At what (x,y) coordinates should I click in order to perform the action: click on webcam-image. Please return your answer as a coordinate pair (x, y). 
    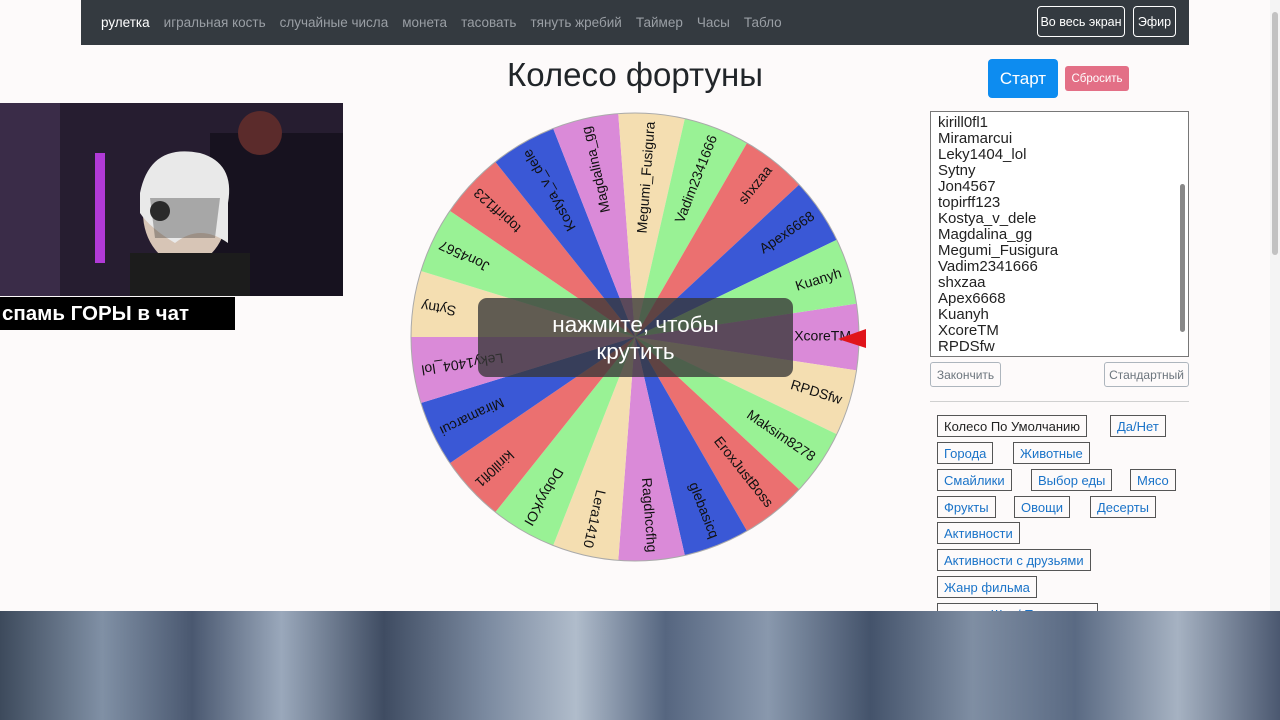
    Looking at the image, I should click on (171, 199).